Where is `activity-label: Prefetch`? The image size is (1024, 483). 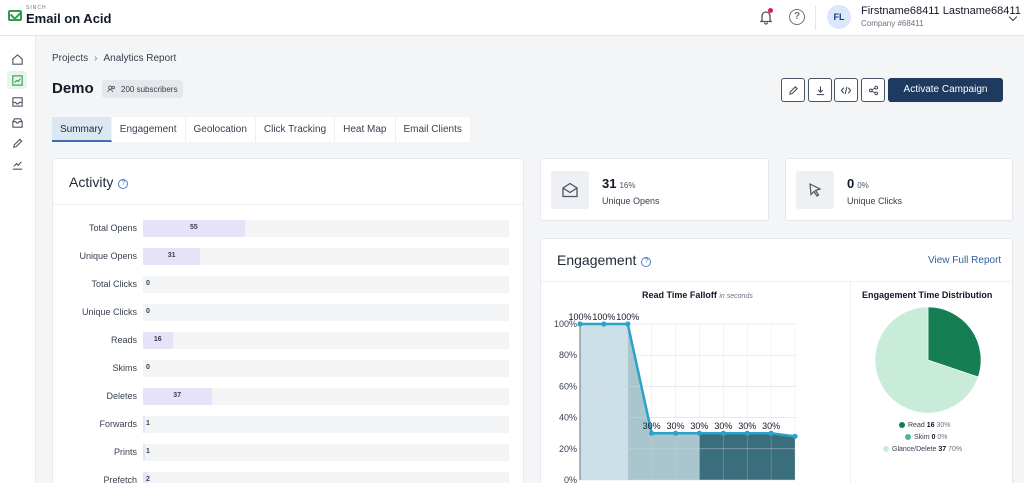 activity-label: Prefetch is located at coordinates (120, 479).